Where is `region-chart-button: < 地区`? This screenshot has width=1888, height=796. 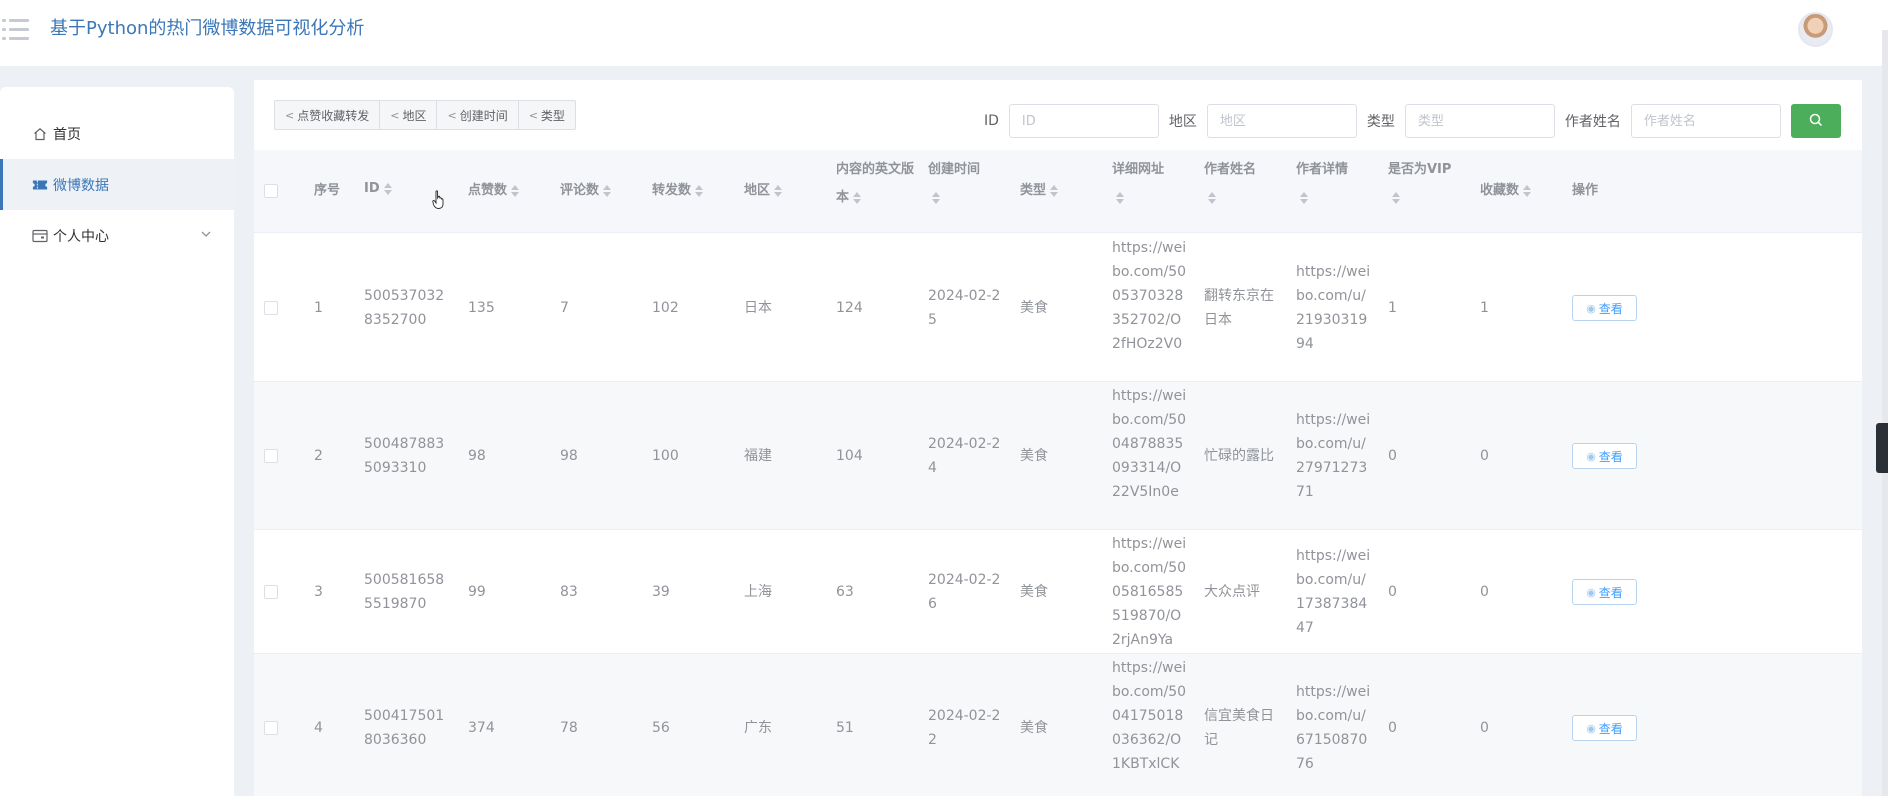 region-chart-button: < 地区 is located at coordinates (409, 115).